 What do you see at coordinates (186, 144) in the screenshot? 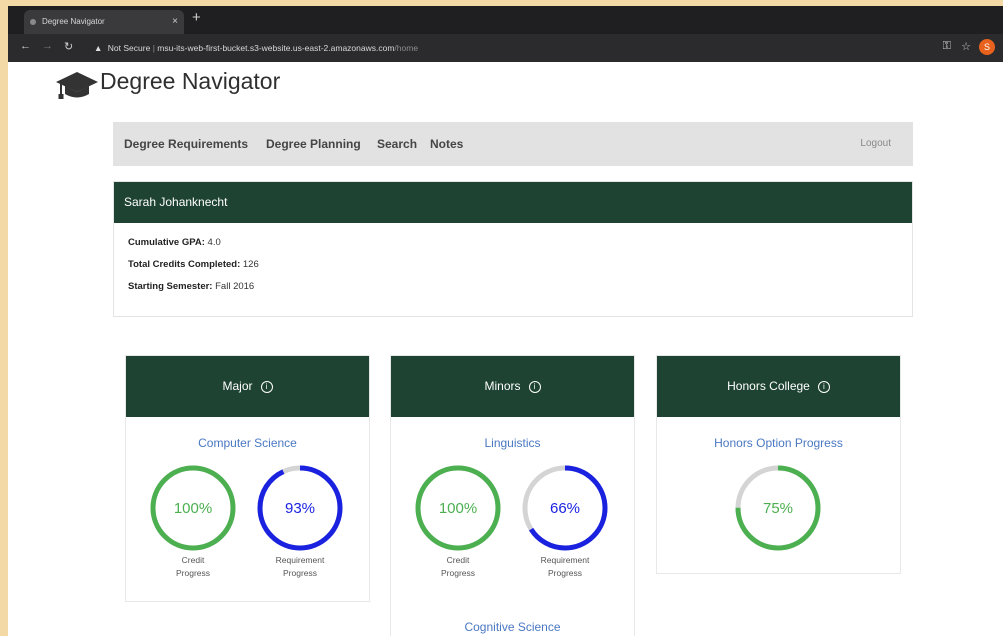
I see `nav-degree-requirements: Degree Requirements` at bounding box center [186, 144].